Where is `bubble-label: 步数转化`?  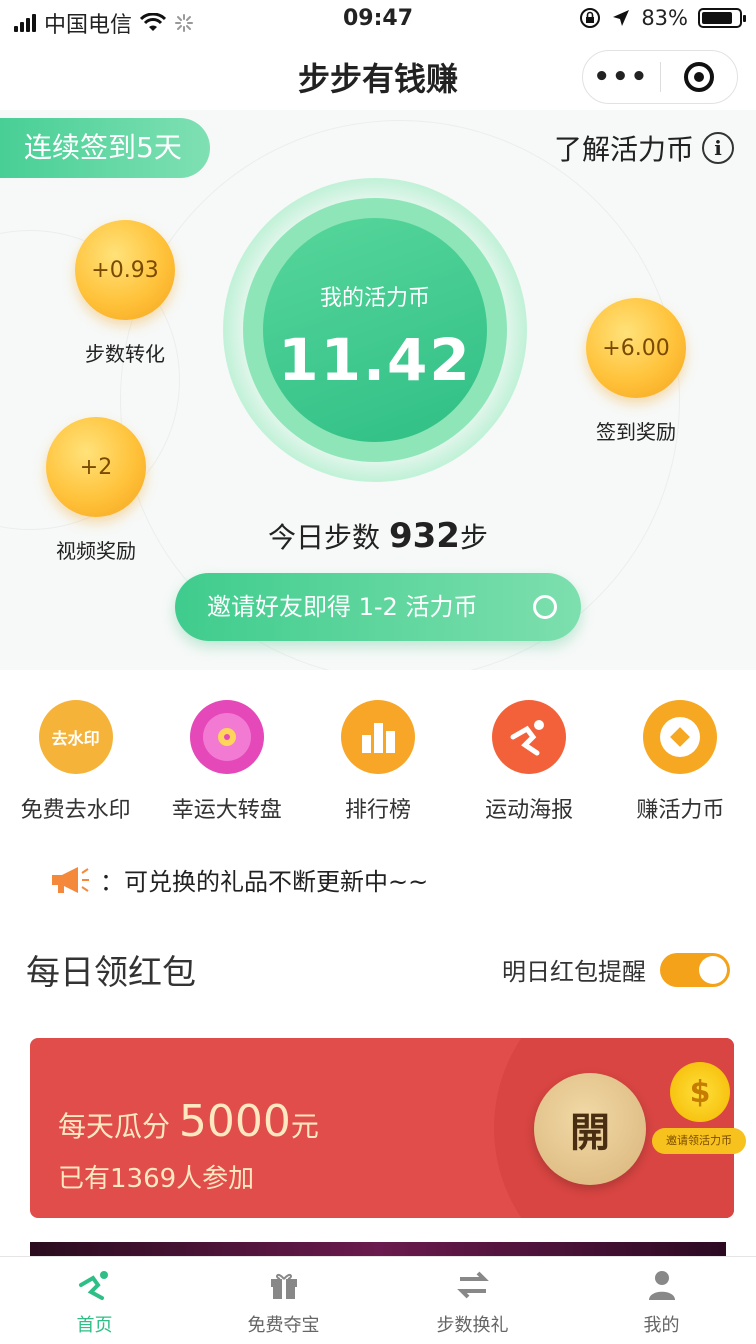 bubble-label: 步数转化 is located at coordinates (125, 354).